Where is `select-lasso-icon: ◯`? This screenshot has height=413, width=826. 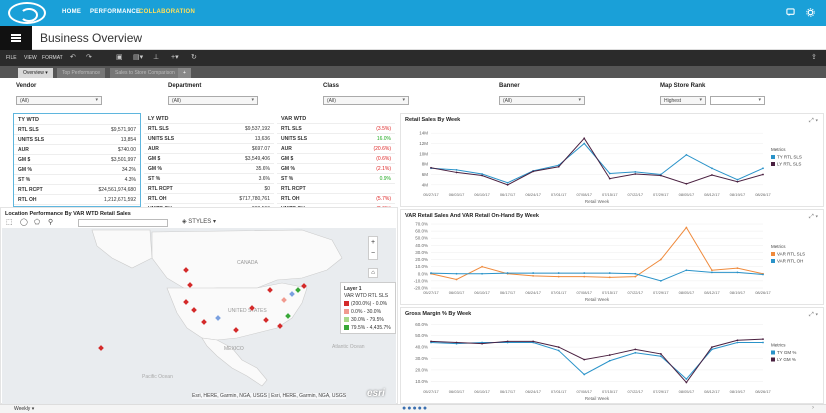 select-lasso-icon: ◯ is located at coordinates (24, 222).